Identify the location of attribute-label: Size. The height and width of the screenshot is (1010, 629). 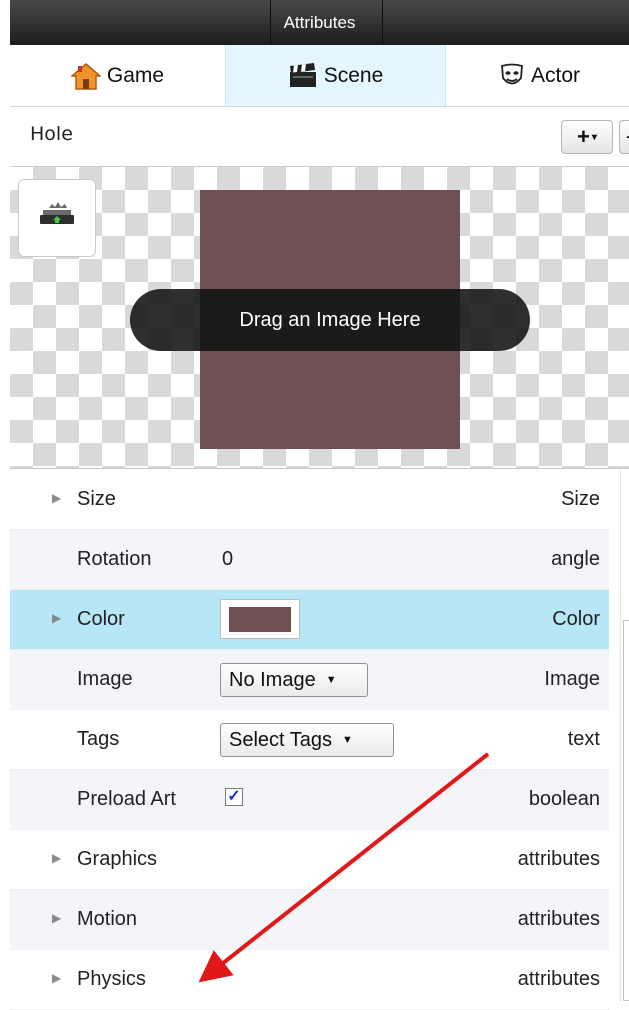
(96, 499).